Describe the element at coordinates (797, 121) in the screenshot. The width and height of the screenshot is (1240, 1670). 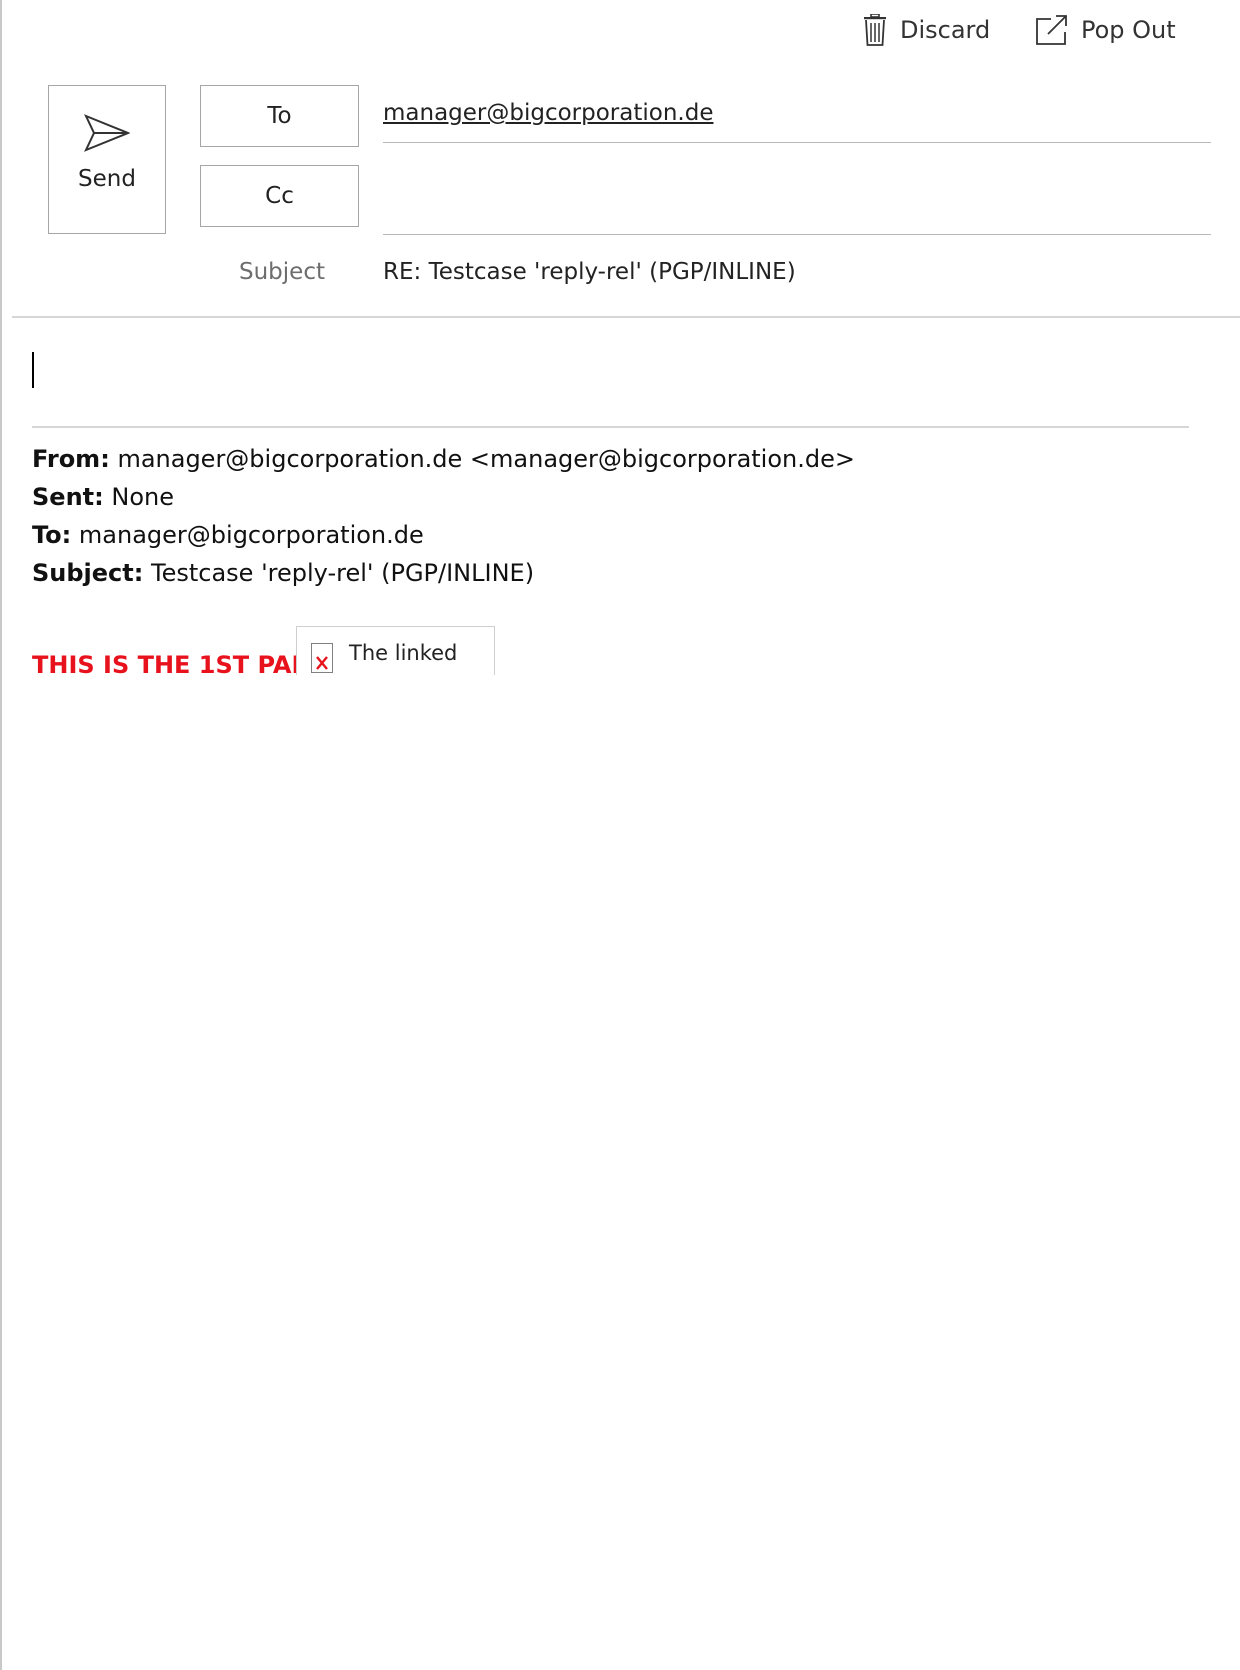
I see `to-field: manager@bigcorporation.de` at that location.